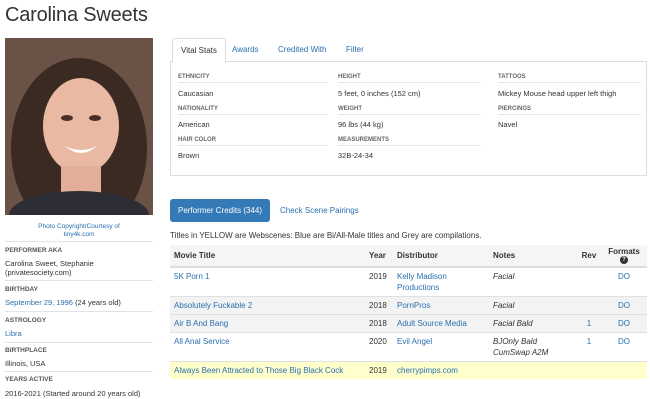  I want to click on ethnicity-label: Ethnicity, so click(194, 77).